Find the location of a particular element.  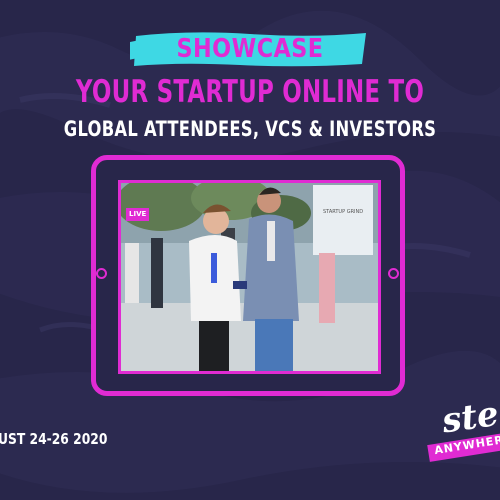

showcase-label: SHOWCASE is located at coordinates (250, 49).